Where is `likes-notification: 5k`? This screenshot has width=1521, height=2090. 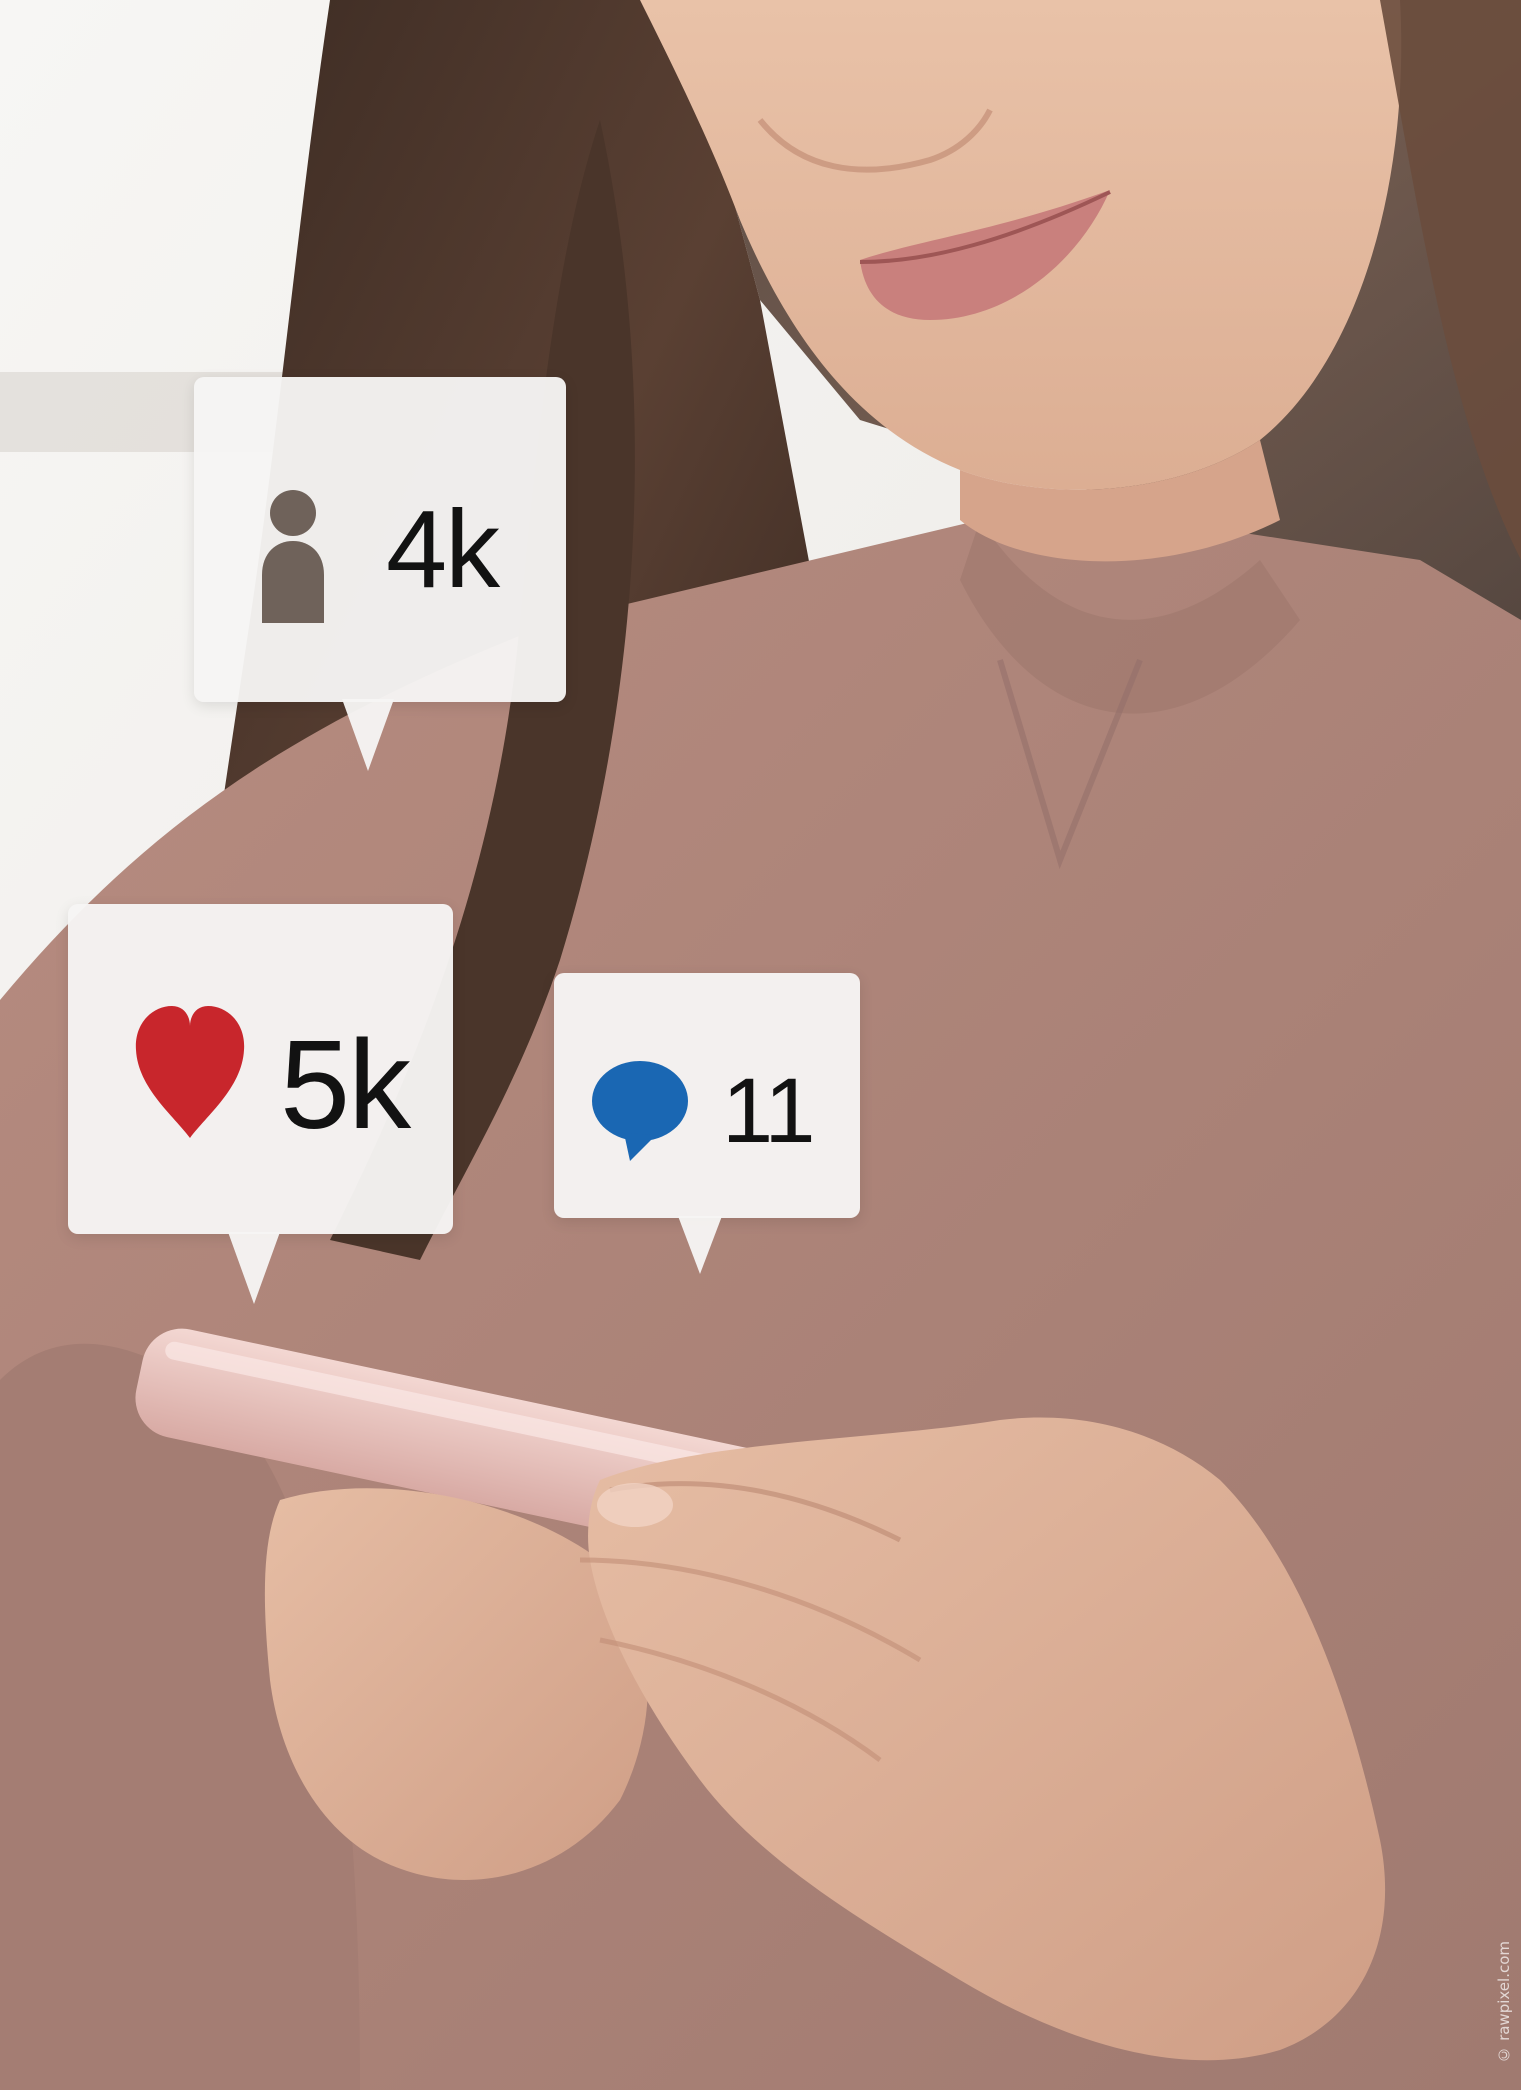
likes-notification: 5k is located at coordinates (260, 1104).